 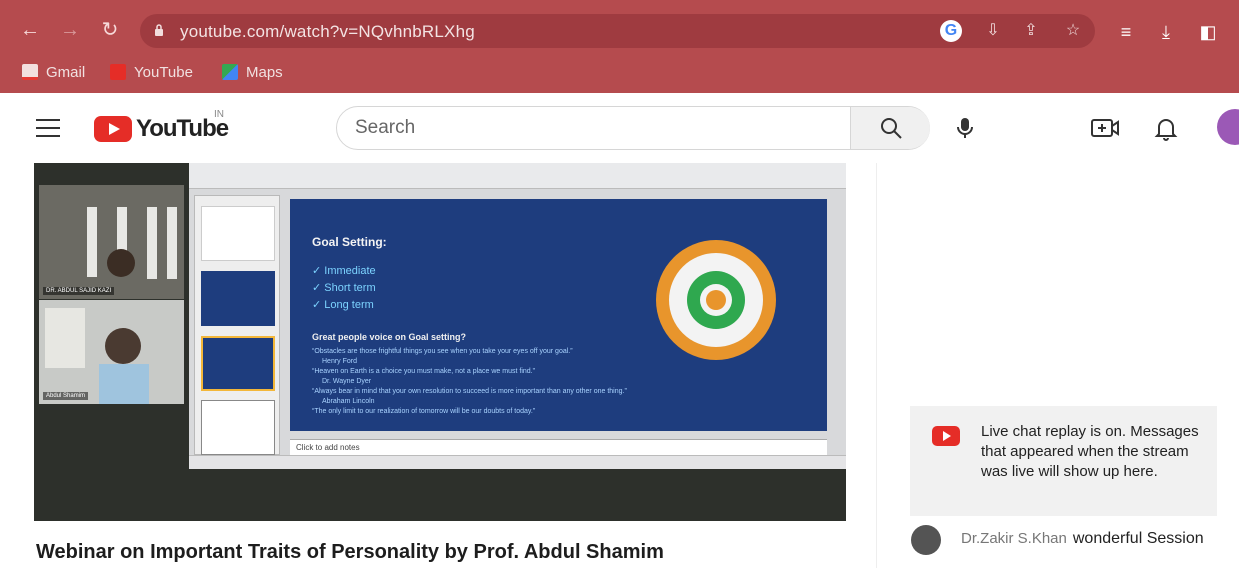 What do you see at coordinates (349, 305) in the screenshot?
I see `slide-list-text: Long term` at bounding box center [349, 305].